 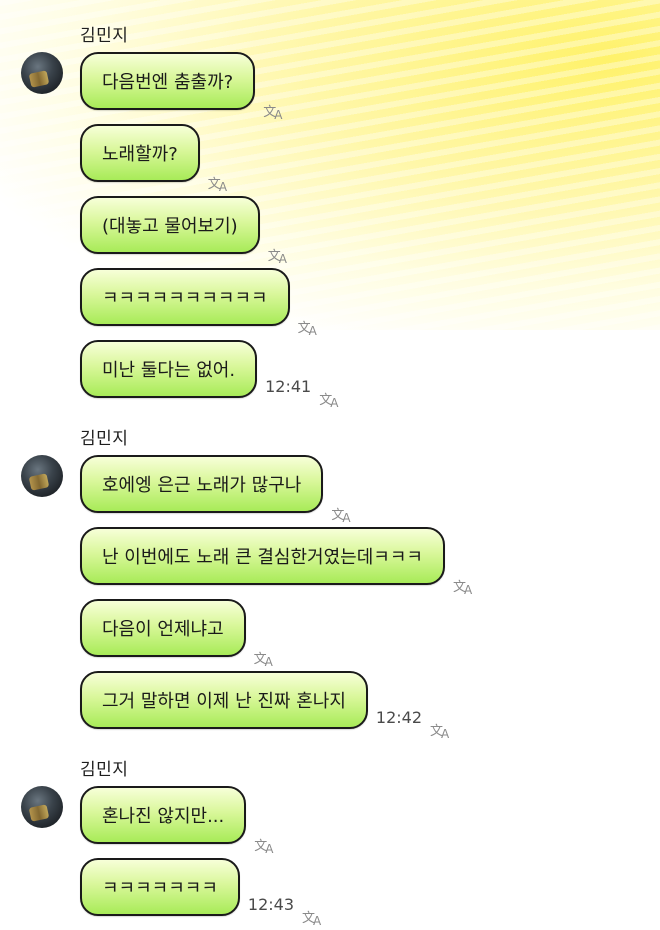 I want to click on message-bubble: 미난 둘다는 없어., so click(x=169, y=369).